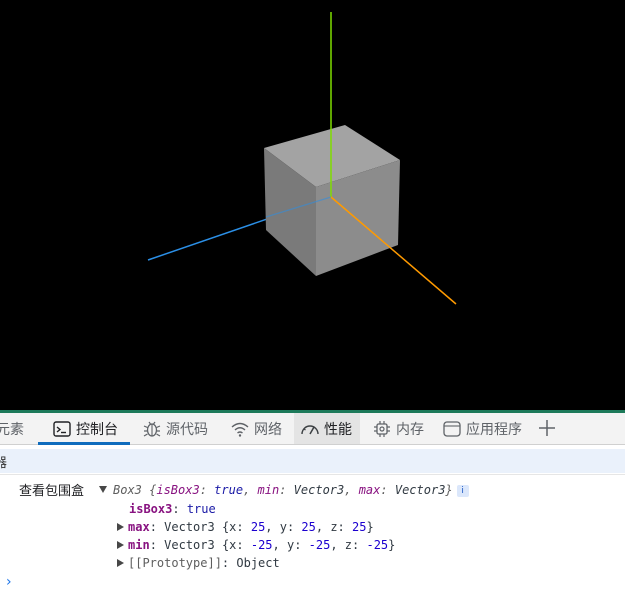  What do you see at coordinates (449, 490) in the screenshot?
I see `brace-close: }` at bounding box center [449, 490].